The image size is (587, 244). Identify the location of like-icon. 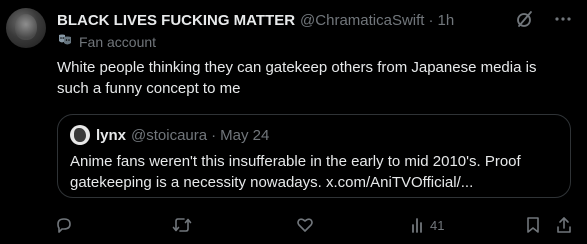
(305, 225).